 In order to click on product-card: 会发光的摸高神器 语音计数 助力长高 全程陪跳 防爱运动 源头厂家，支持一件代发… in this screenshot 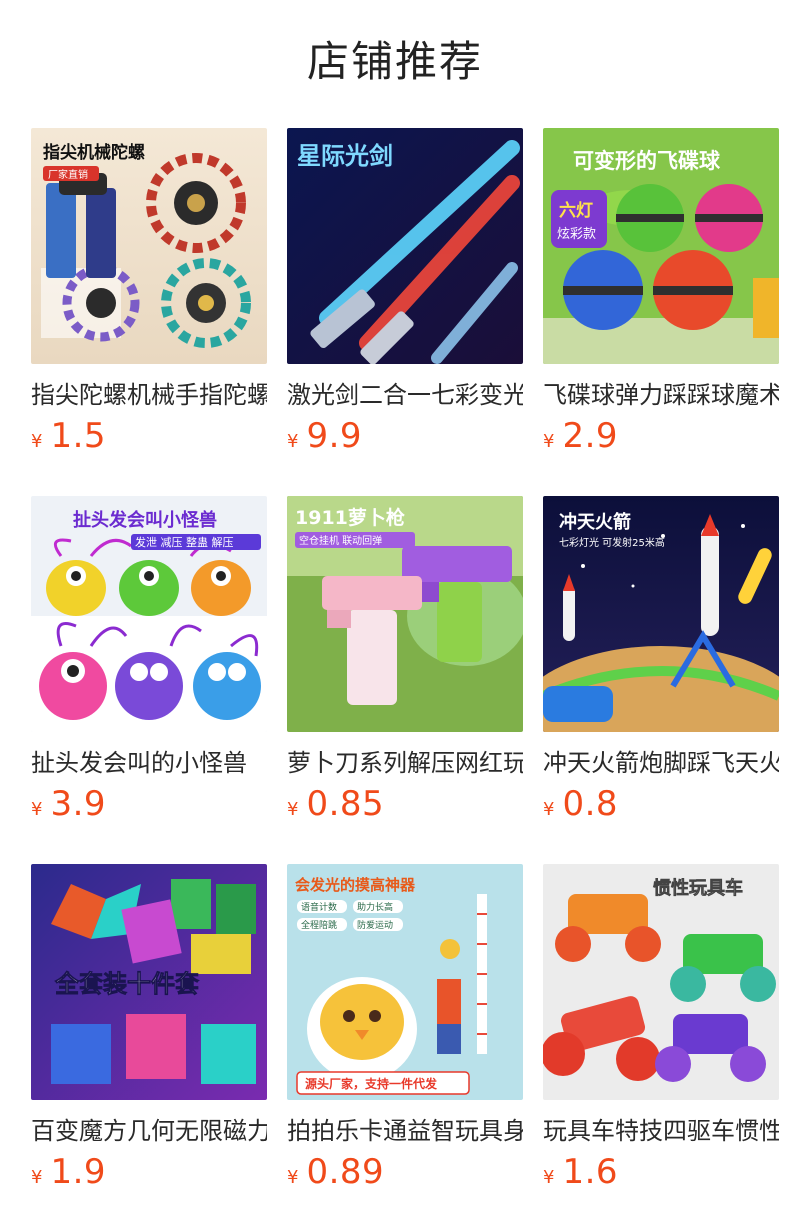, I will do `click(405, 1048)`.